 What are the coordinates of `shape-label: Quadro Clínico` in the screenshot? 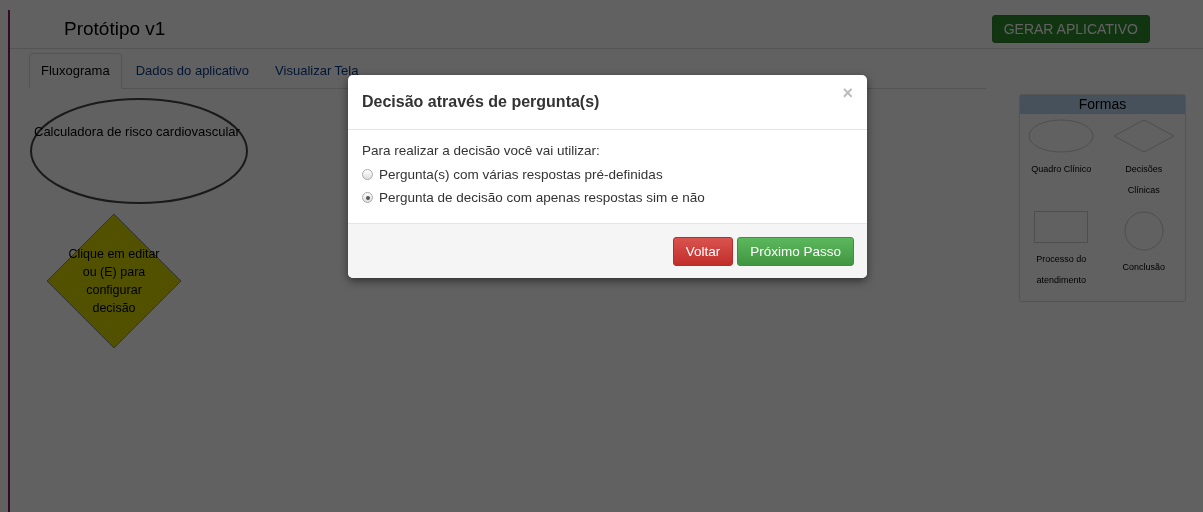 It's located at (1061, 169).